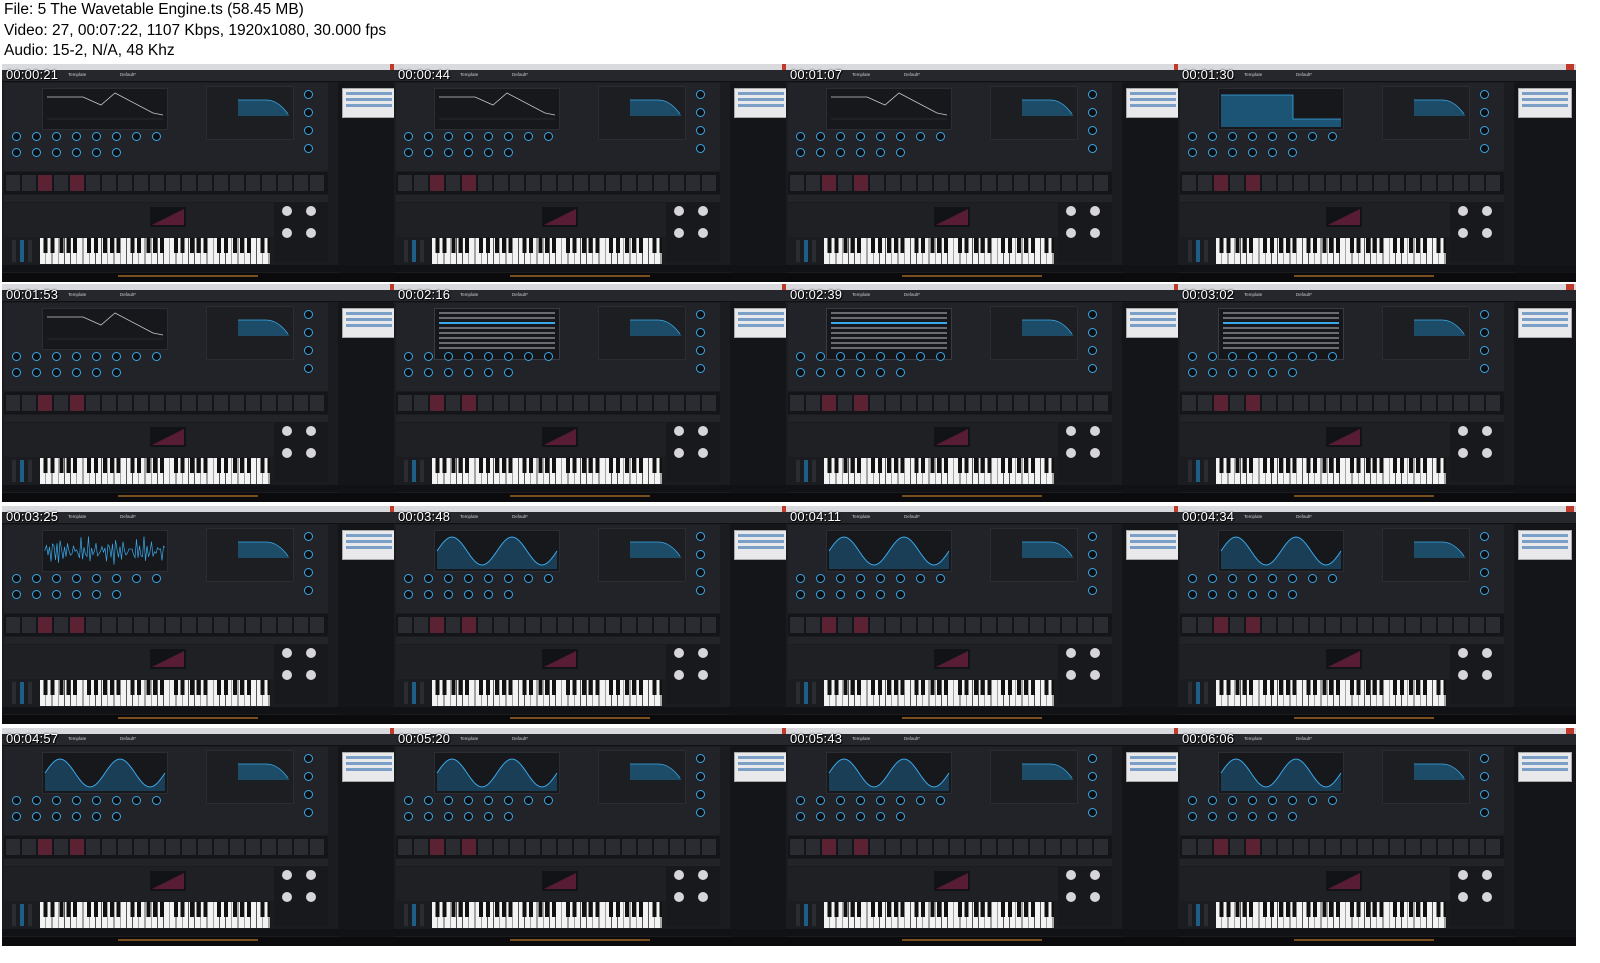 The image size is (1600, 963). What do you see at coordinates (497, 109) in the screenshot?
I see `wavetable-display` at bounding box center [497, 109].